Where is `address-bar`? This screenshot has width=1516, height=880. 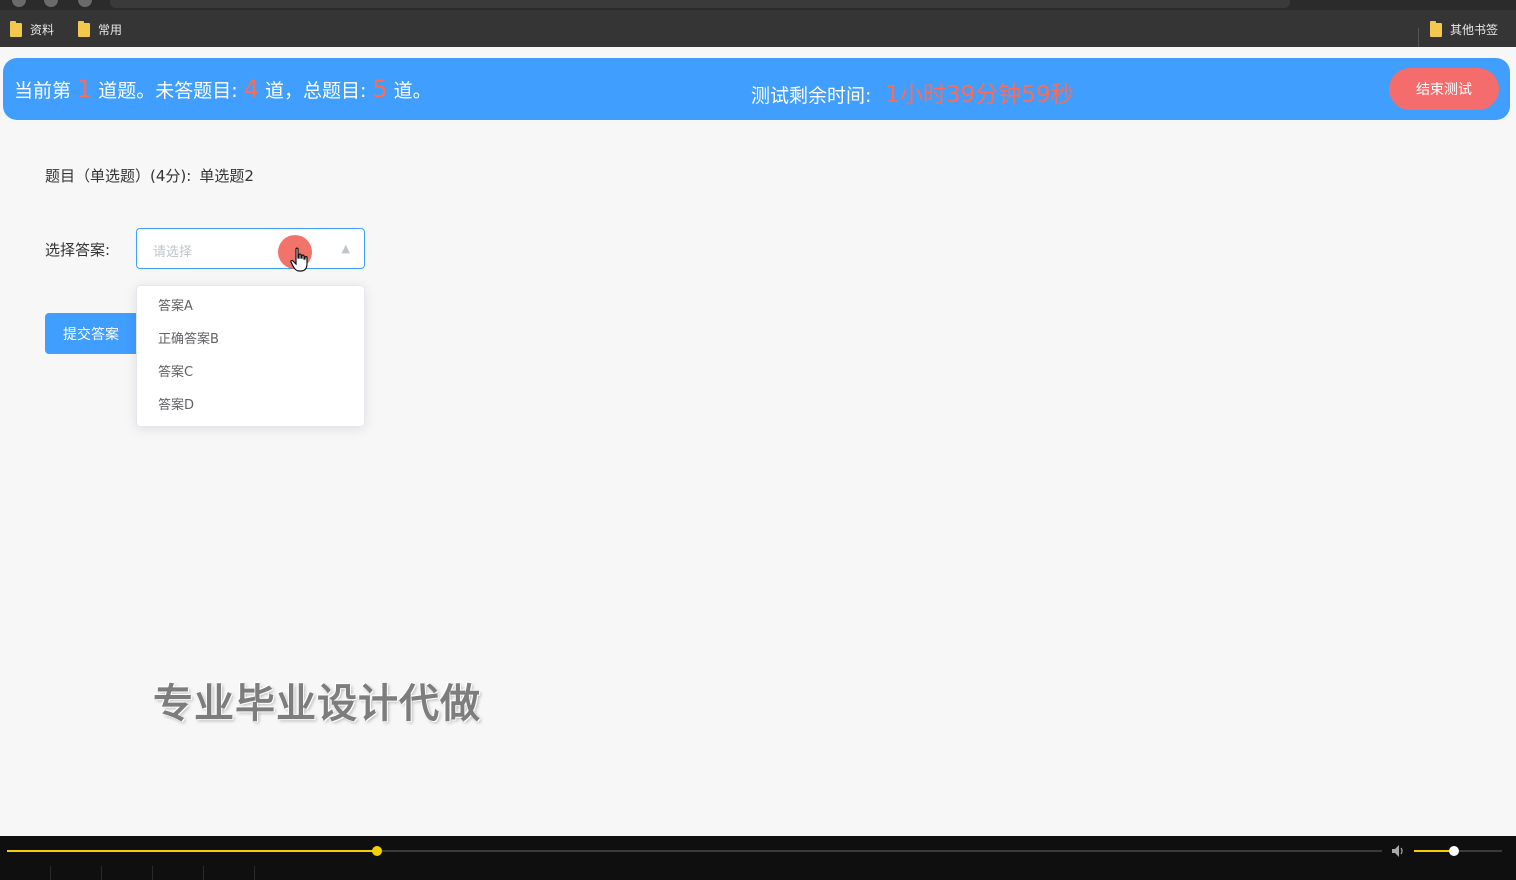
address-bar is located at coordinates (700, 4).